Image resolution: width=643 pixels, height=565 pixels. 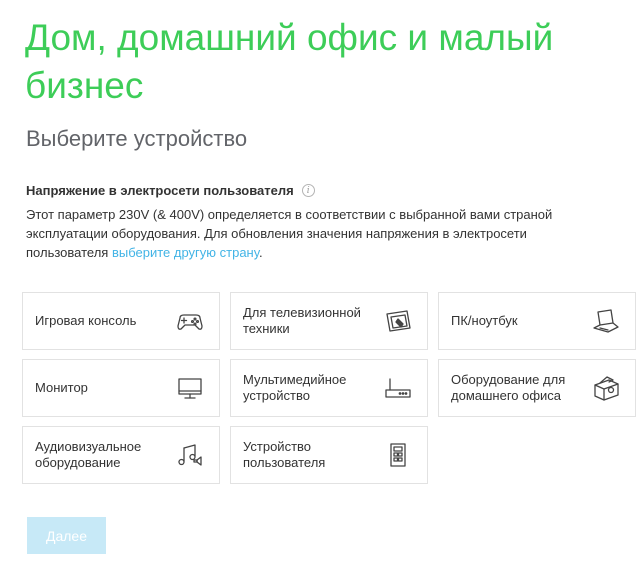 I want to click on monitor-icon, so click(x=190, y=388).